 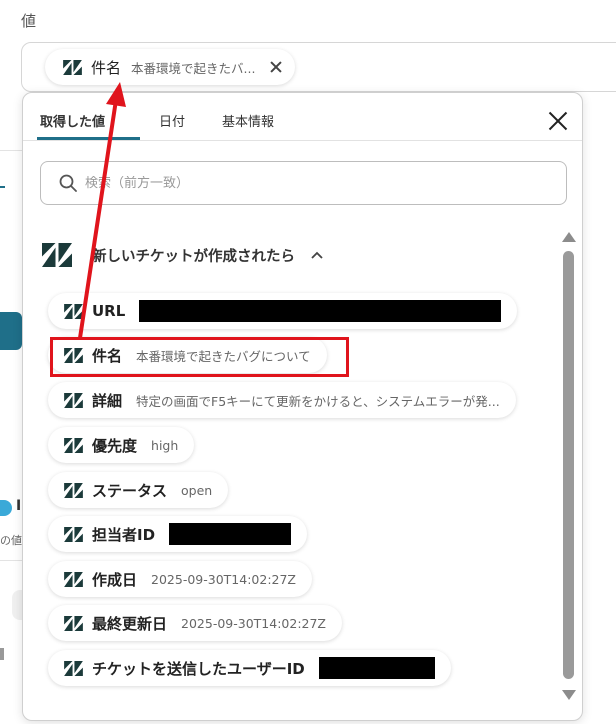 I want to click on field-key: 優先度, so click(x=115, y=445).